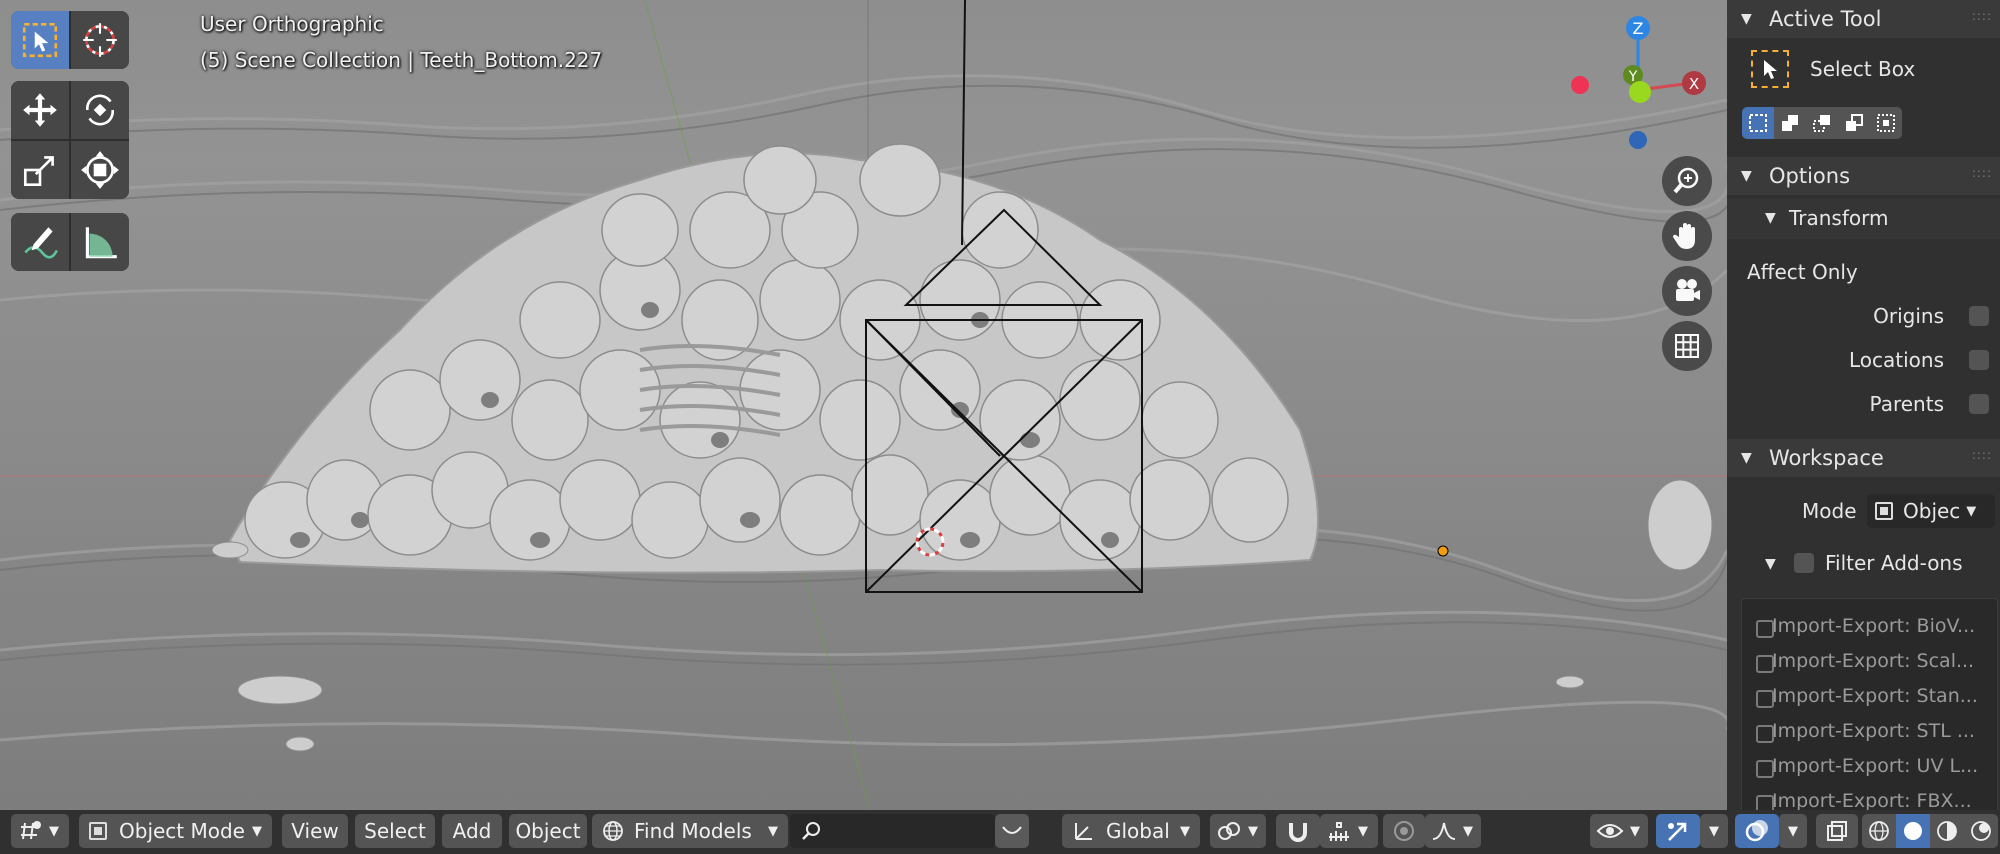 The height and width of the screenshot is (854, 2000). I want to click on wireframe-shading-button, so click(1879, 831).